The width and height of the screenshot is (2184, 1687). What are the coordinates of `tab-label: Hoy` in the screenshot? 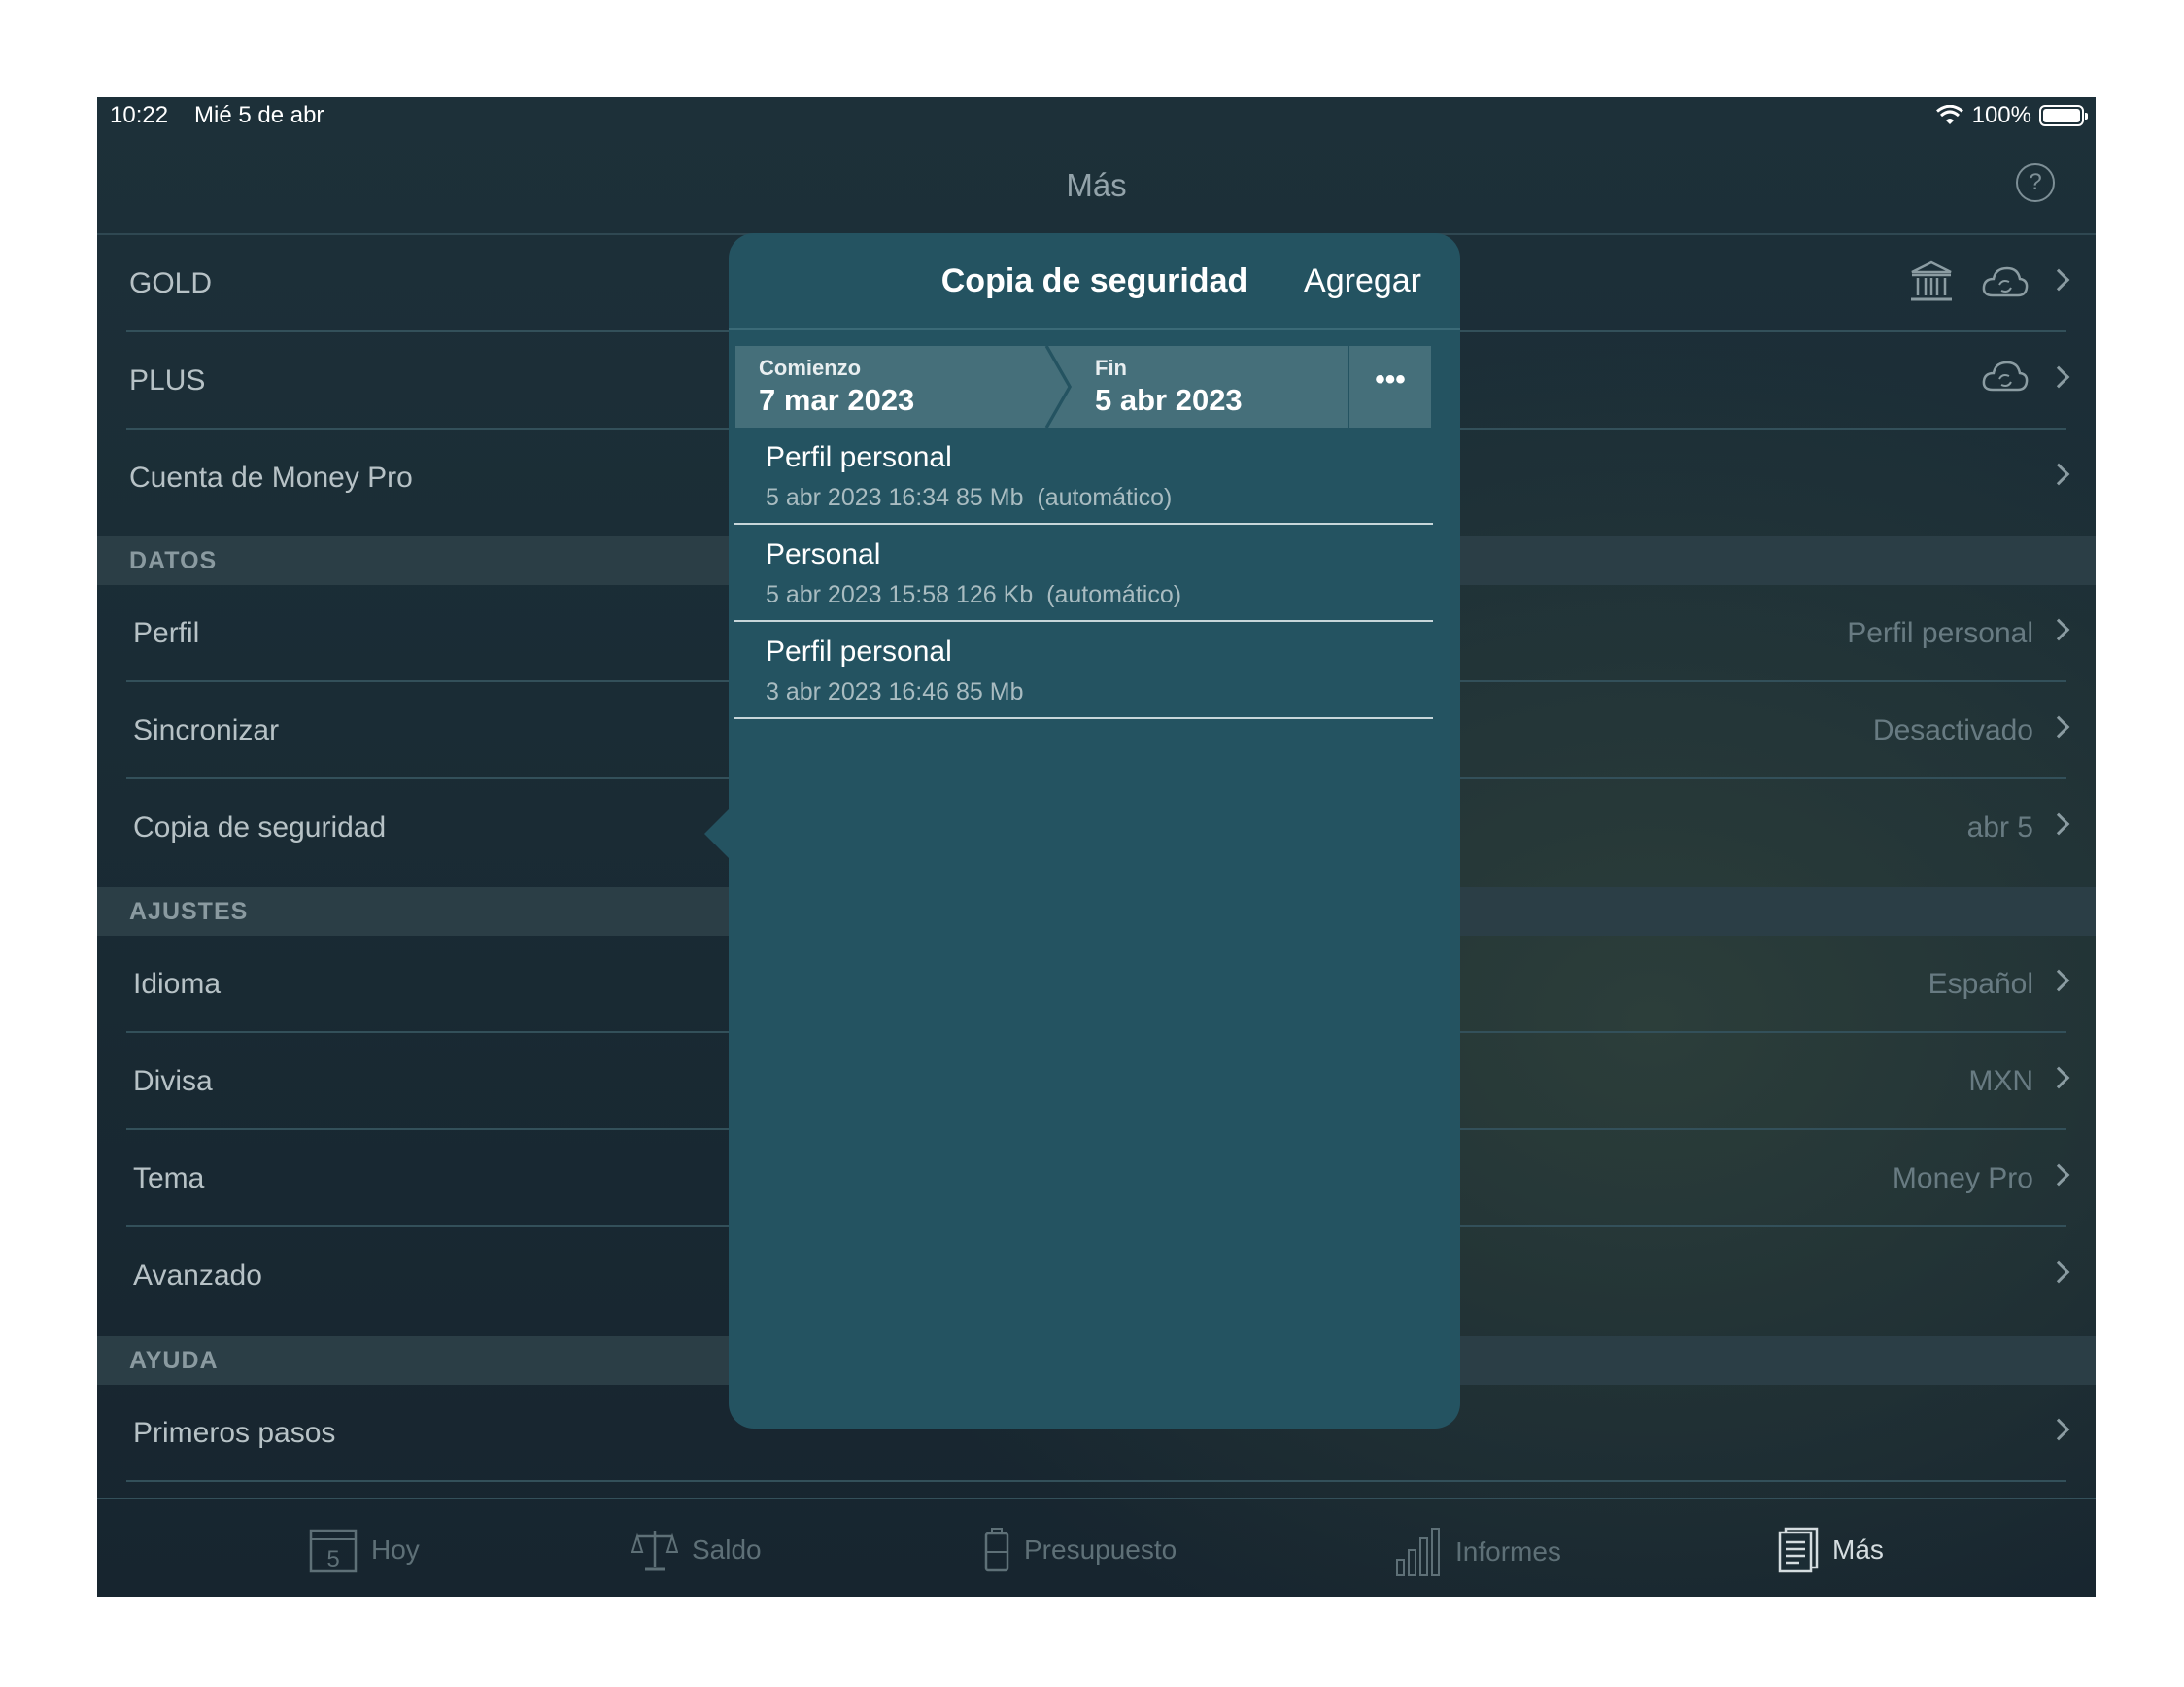 It's located at (395, 1549).